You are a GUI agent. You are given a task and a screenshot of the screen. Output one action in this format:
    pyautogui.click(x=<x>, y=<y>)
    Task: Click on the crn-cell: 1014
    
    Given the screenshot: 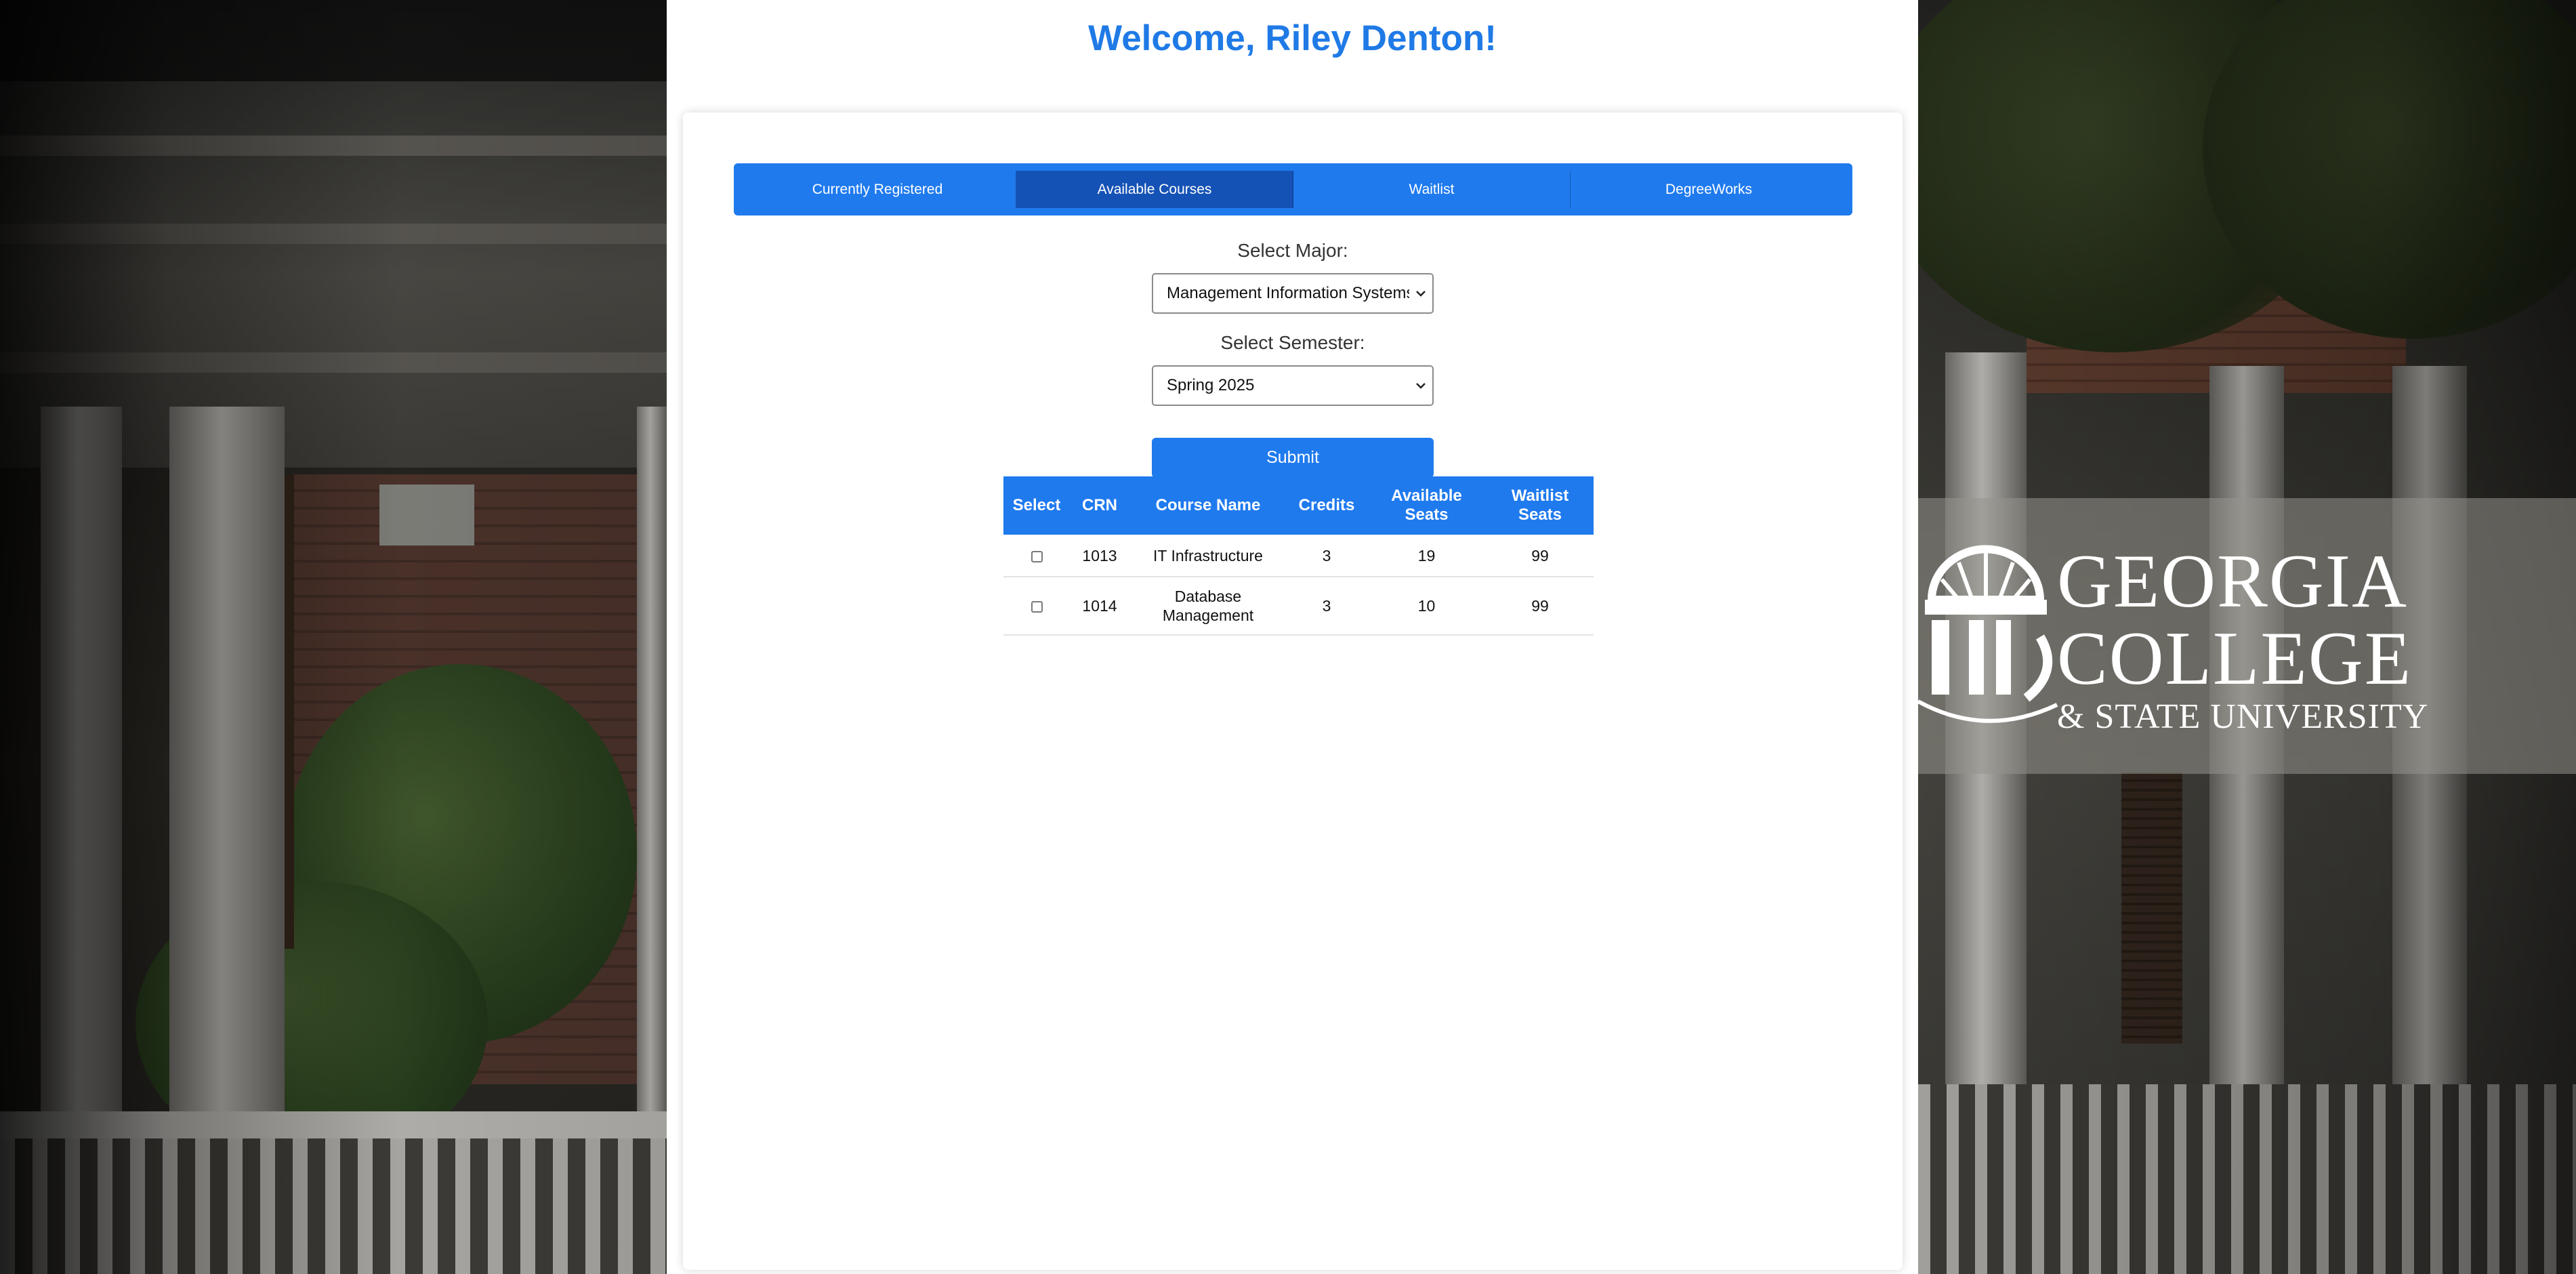 What is the action you would take?
    pyautogui.click(x=1099, y=606)
    